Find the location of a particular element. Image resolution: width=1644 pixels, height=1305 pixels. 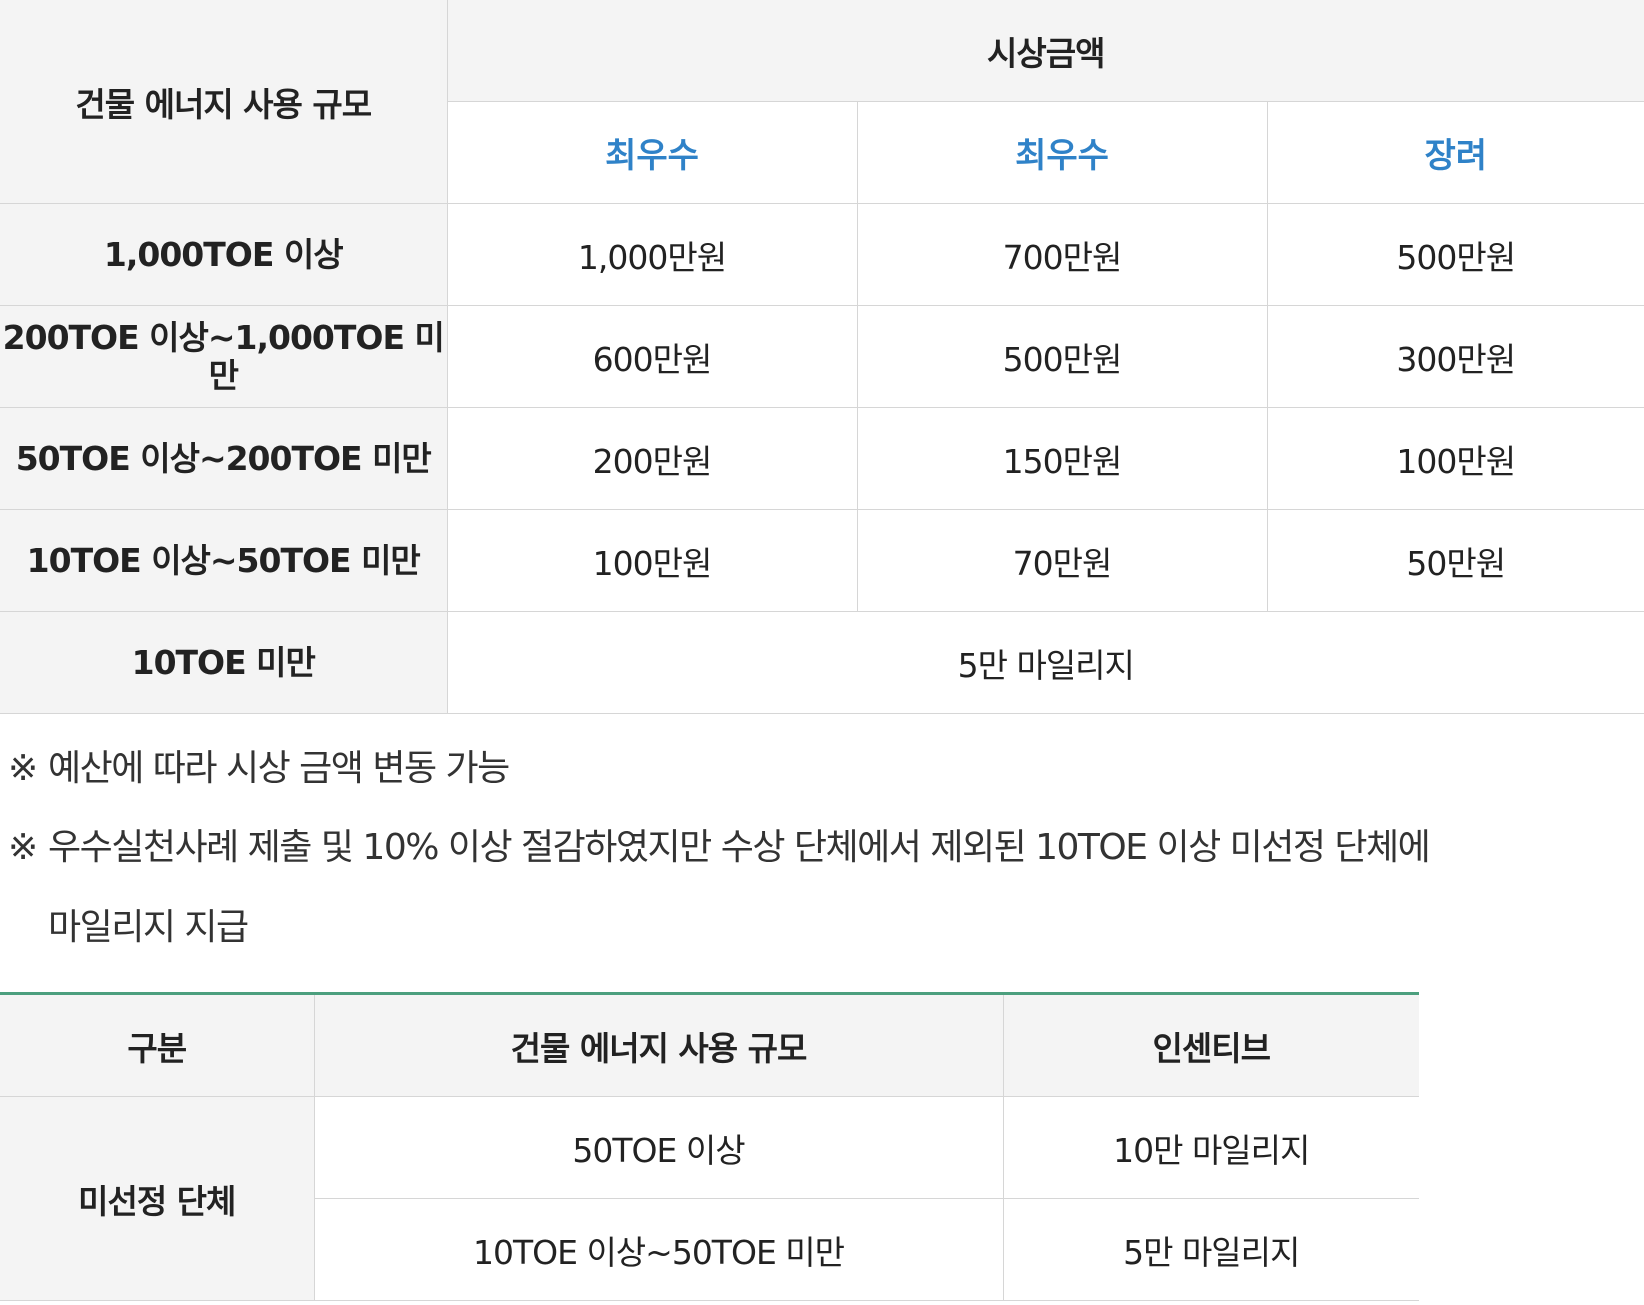

header-category: 구분 is located at coordinates (157, 1045).